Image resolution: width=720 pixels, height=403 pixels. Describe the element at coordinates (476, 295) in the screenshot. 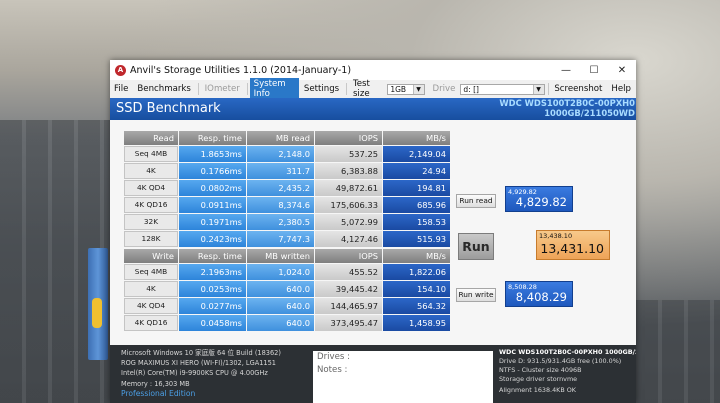

I see `run-write-button: Run write` at that location.